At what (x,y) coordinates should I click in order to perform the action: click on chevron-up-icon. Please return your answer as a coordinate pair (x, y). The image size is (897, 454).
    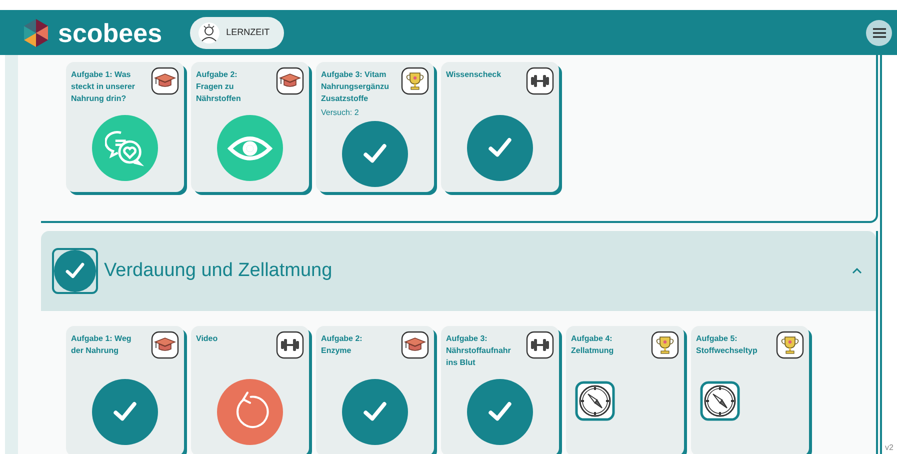
    Looking at the image, I should click on (857, 271).